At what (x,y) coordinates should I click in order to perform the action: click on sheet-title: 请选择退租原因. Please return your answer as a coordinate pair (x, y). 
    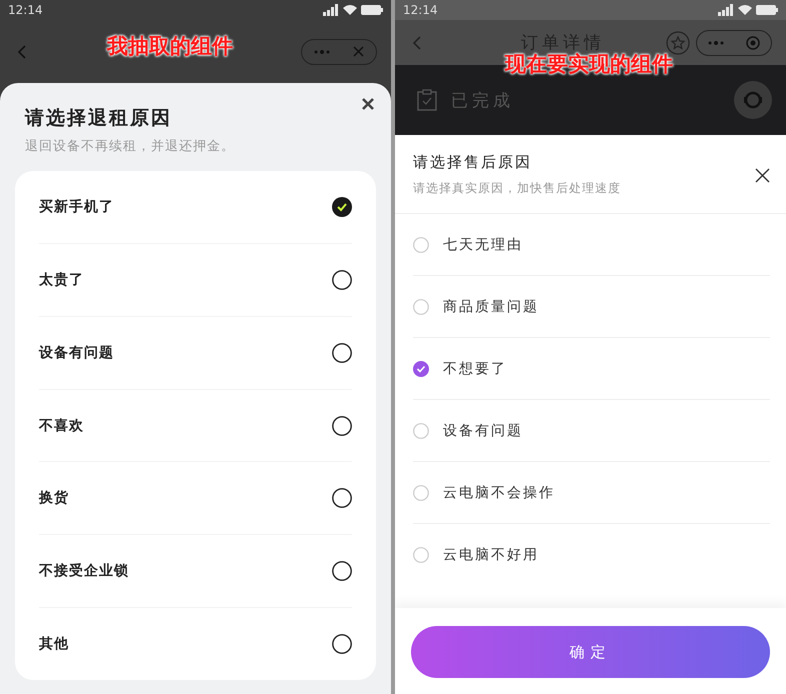
    Looking at the image, I should click on (99, 118).